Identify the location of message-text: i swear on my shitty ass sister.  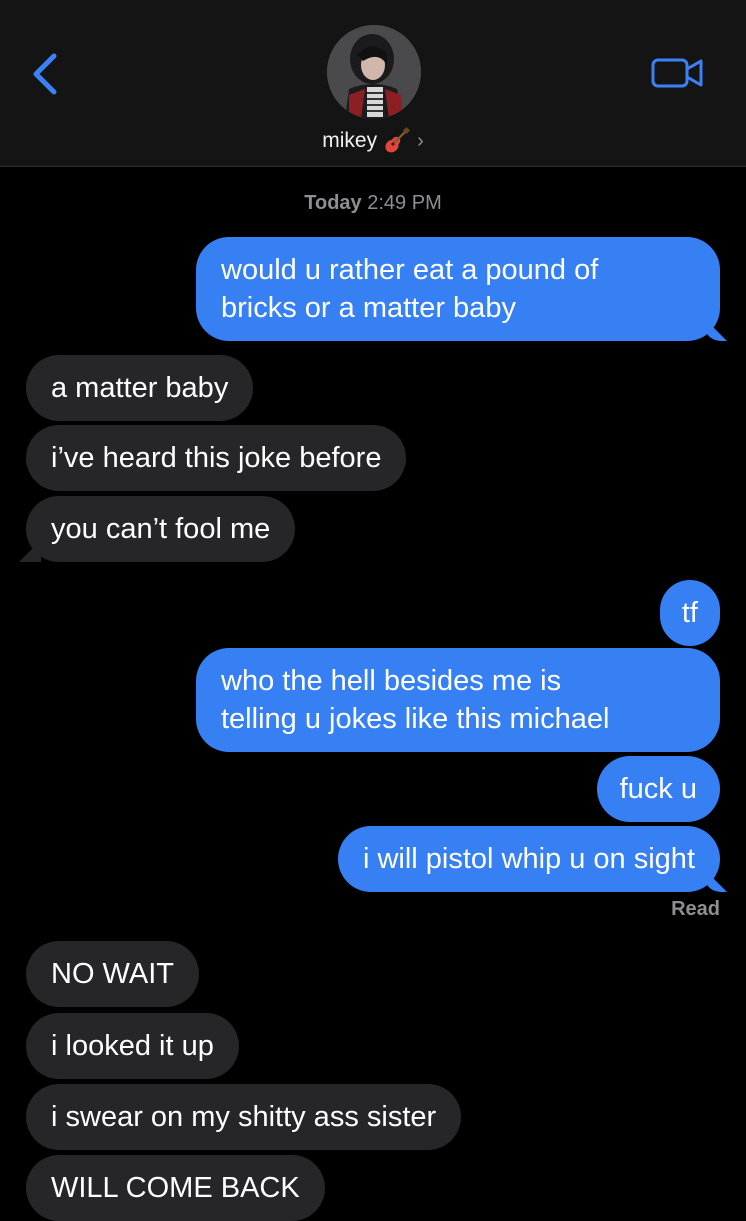
(244, 1117).